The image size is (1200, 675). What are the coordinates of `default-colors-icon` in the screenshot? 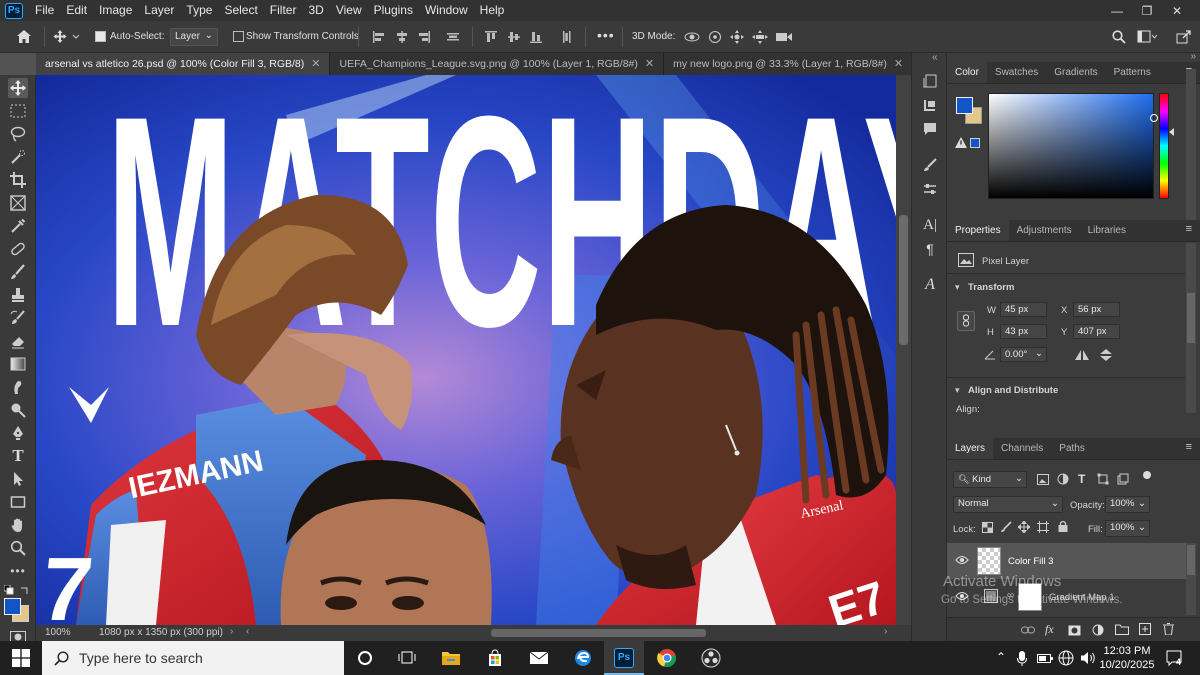 It's located at (9, 590).